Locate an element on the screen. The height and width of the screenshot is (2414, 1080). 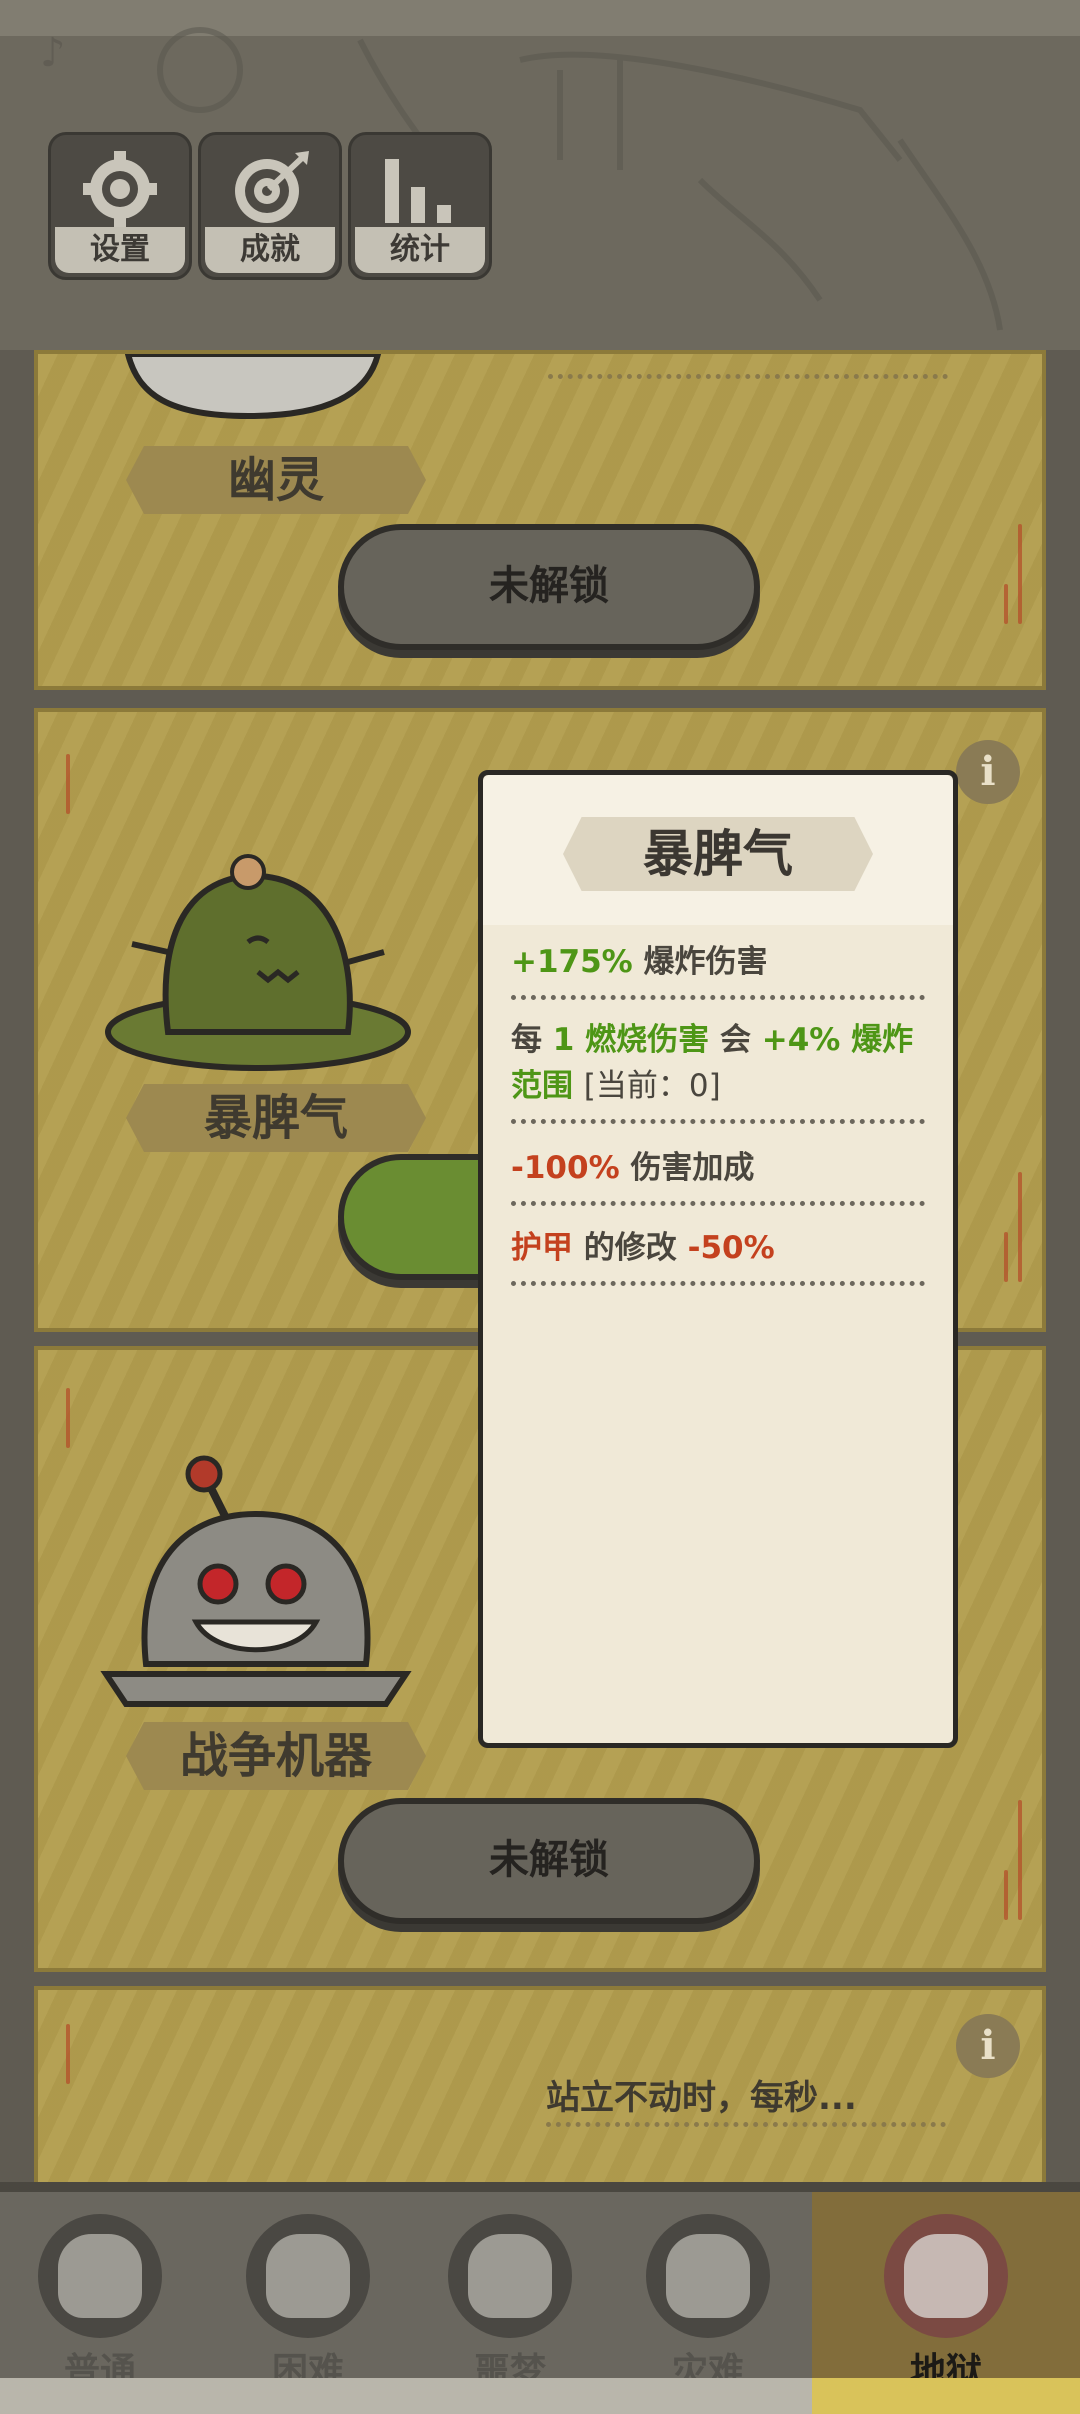
stat-text: 的修改 is located at coordinates (630, 1248).